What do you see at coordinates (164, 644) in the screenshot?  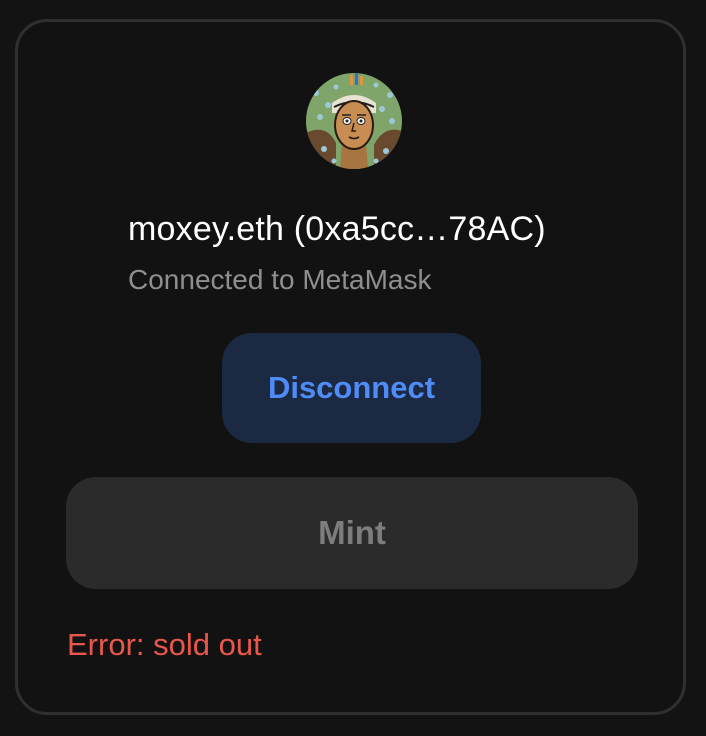 I see `error-message: Error: sold out` at bounding box center [164, 644].